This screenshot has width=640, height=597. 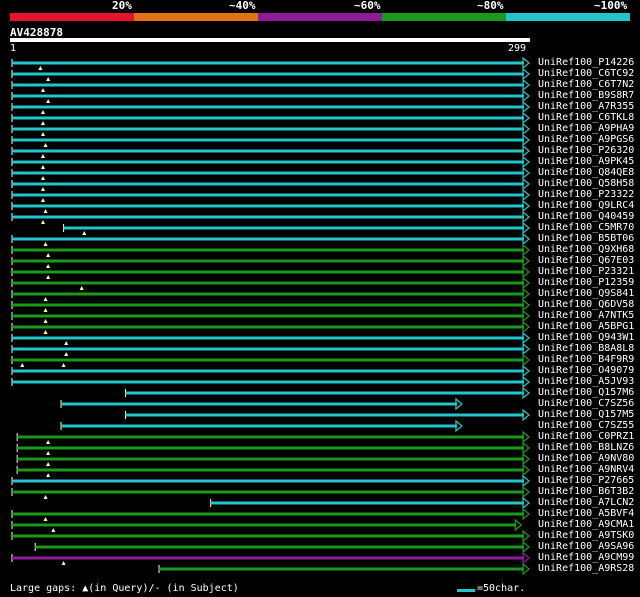 I want to click on hit-label: UniRef100_A9CM99, so click(x=586, y=557).